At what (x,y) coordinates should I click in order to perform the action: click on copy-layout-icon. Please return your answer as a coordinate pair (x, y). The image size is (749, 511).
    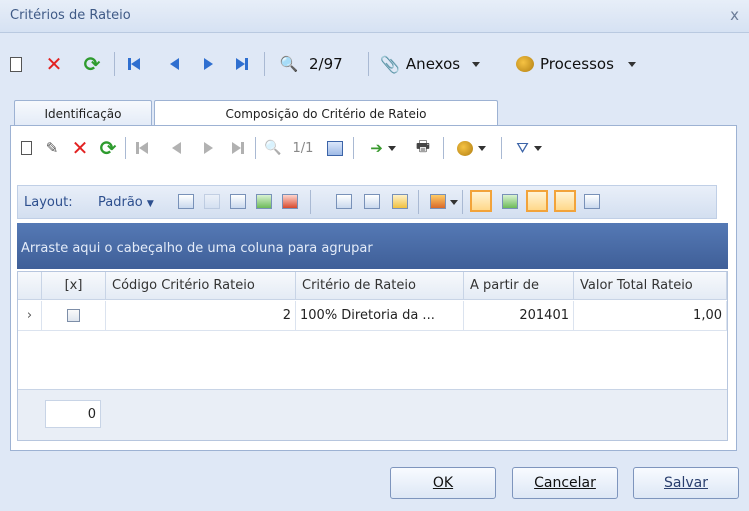
    Looking at the image, I should click on (212, 201).